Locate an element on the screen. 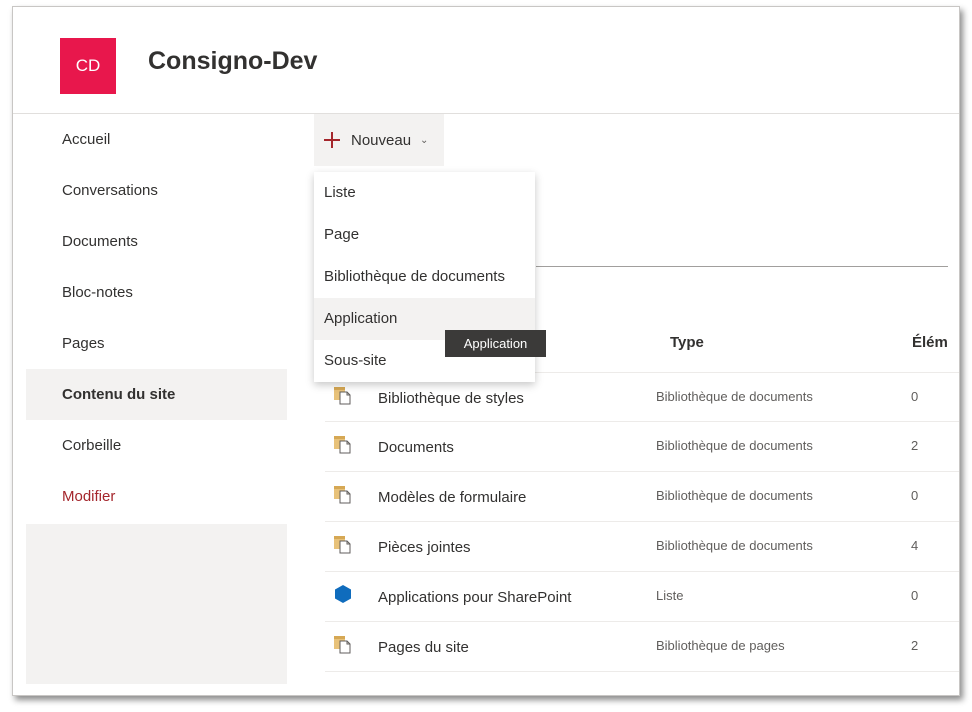 The width and height of the screenshot is (972, 712). column-header-type: Type is located at coordinates (687, 342).